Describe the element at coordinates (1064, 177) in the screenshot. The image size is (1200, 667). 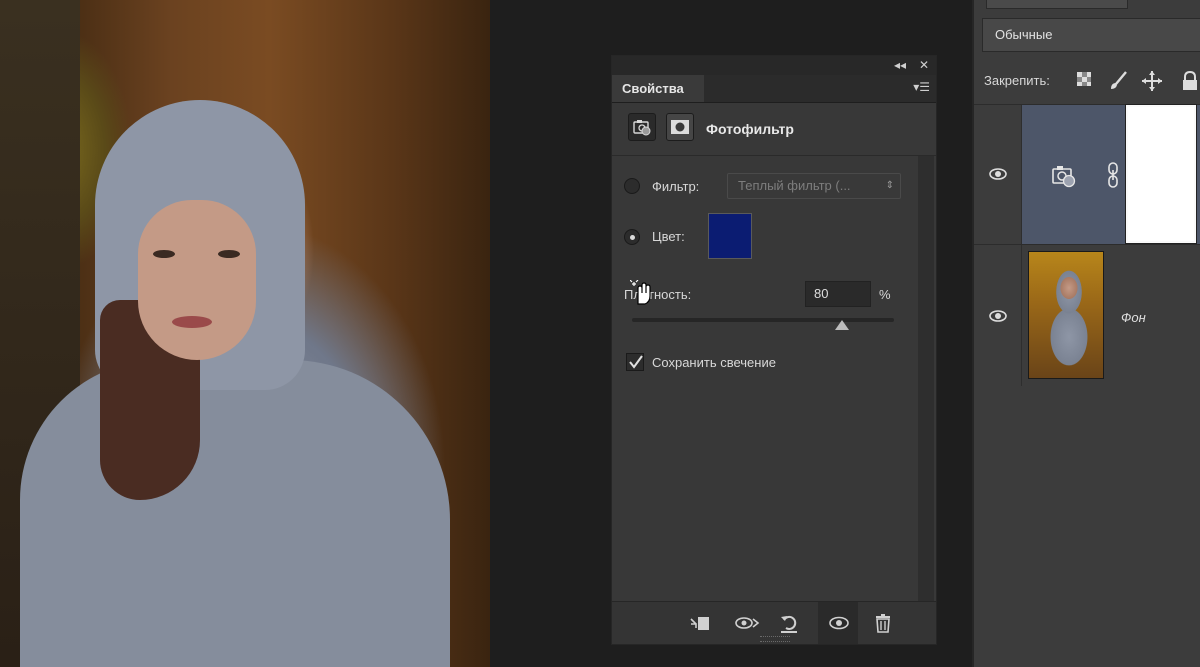
I see `photo-filter-adjustment-icon` at that location.